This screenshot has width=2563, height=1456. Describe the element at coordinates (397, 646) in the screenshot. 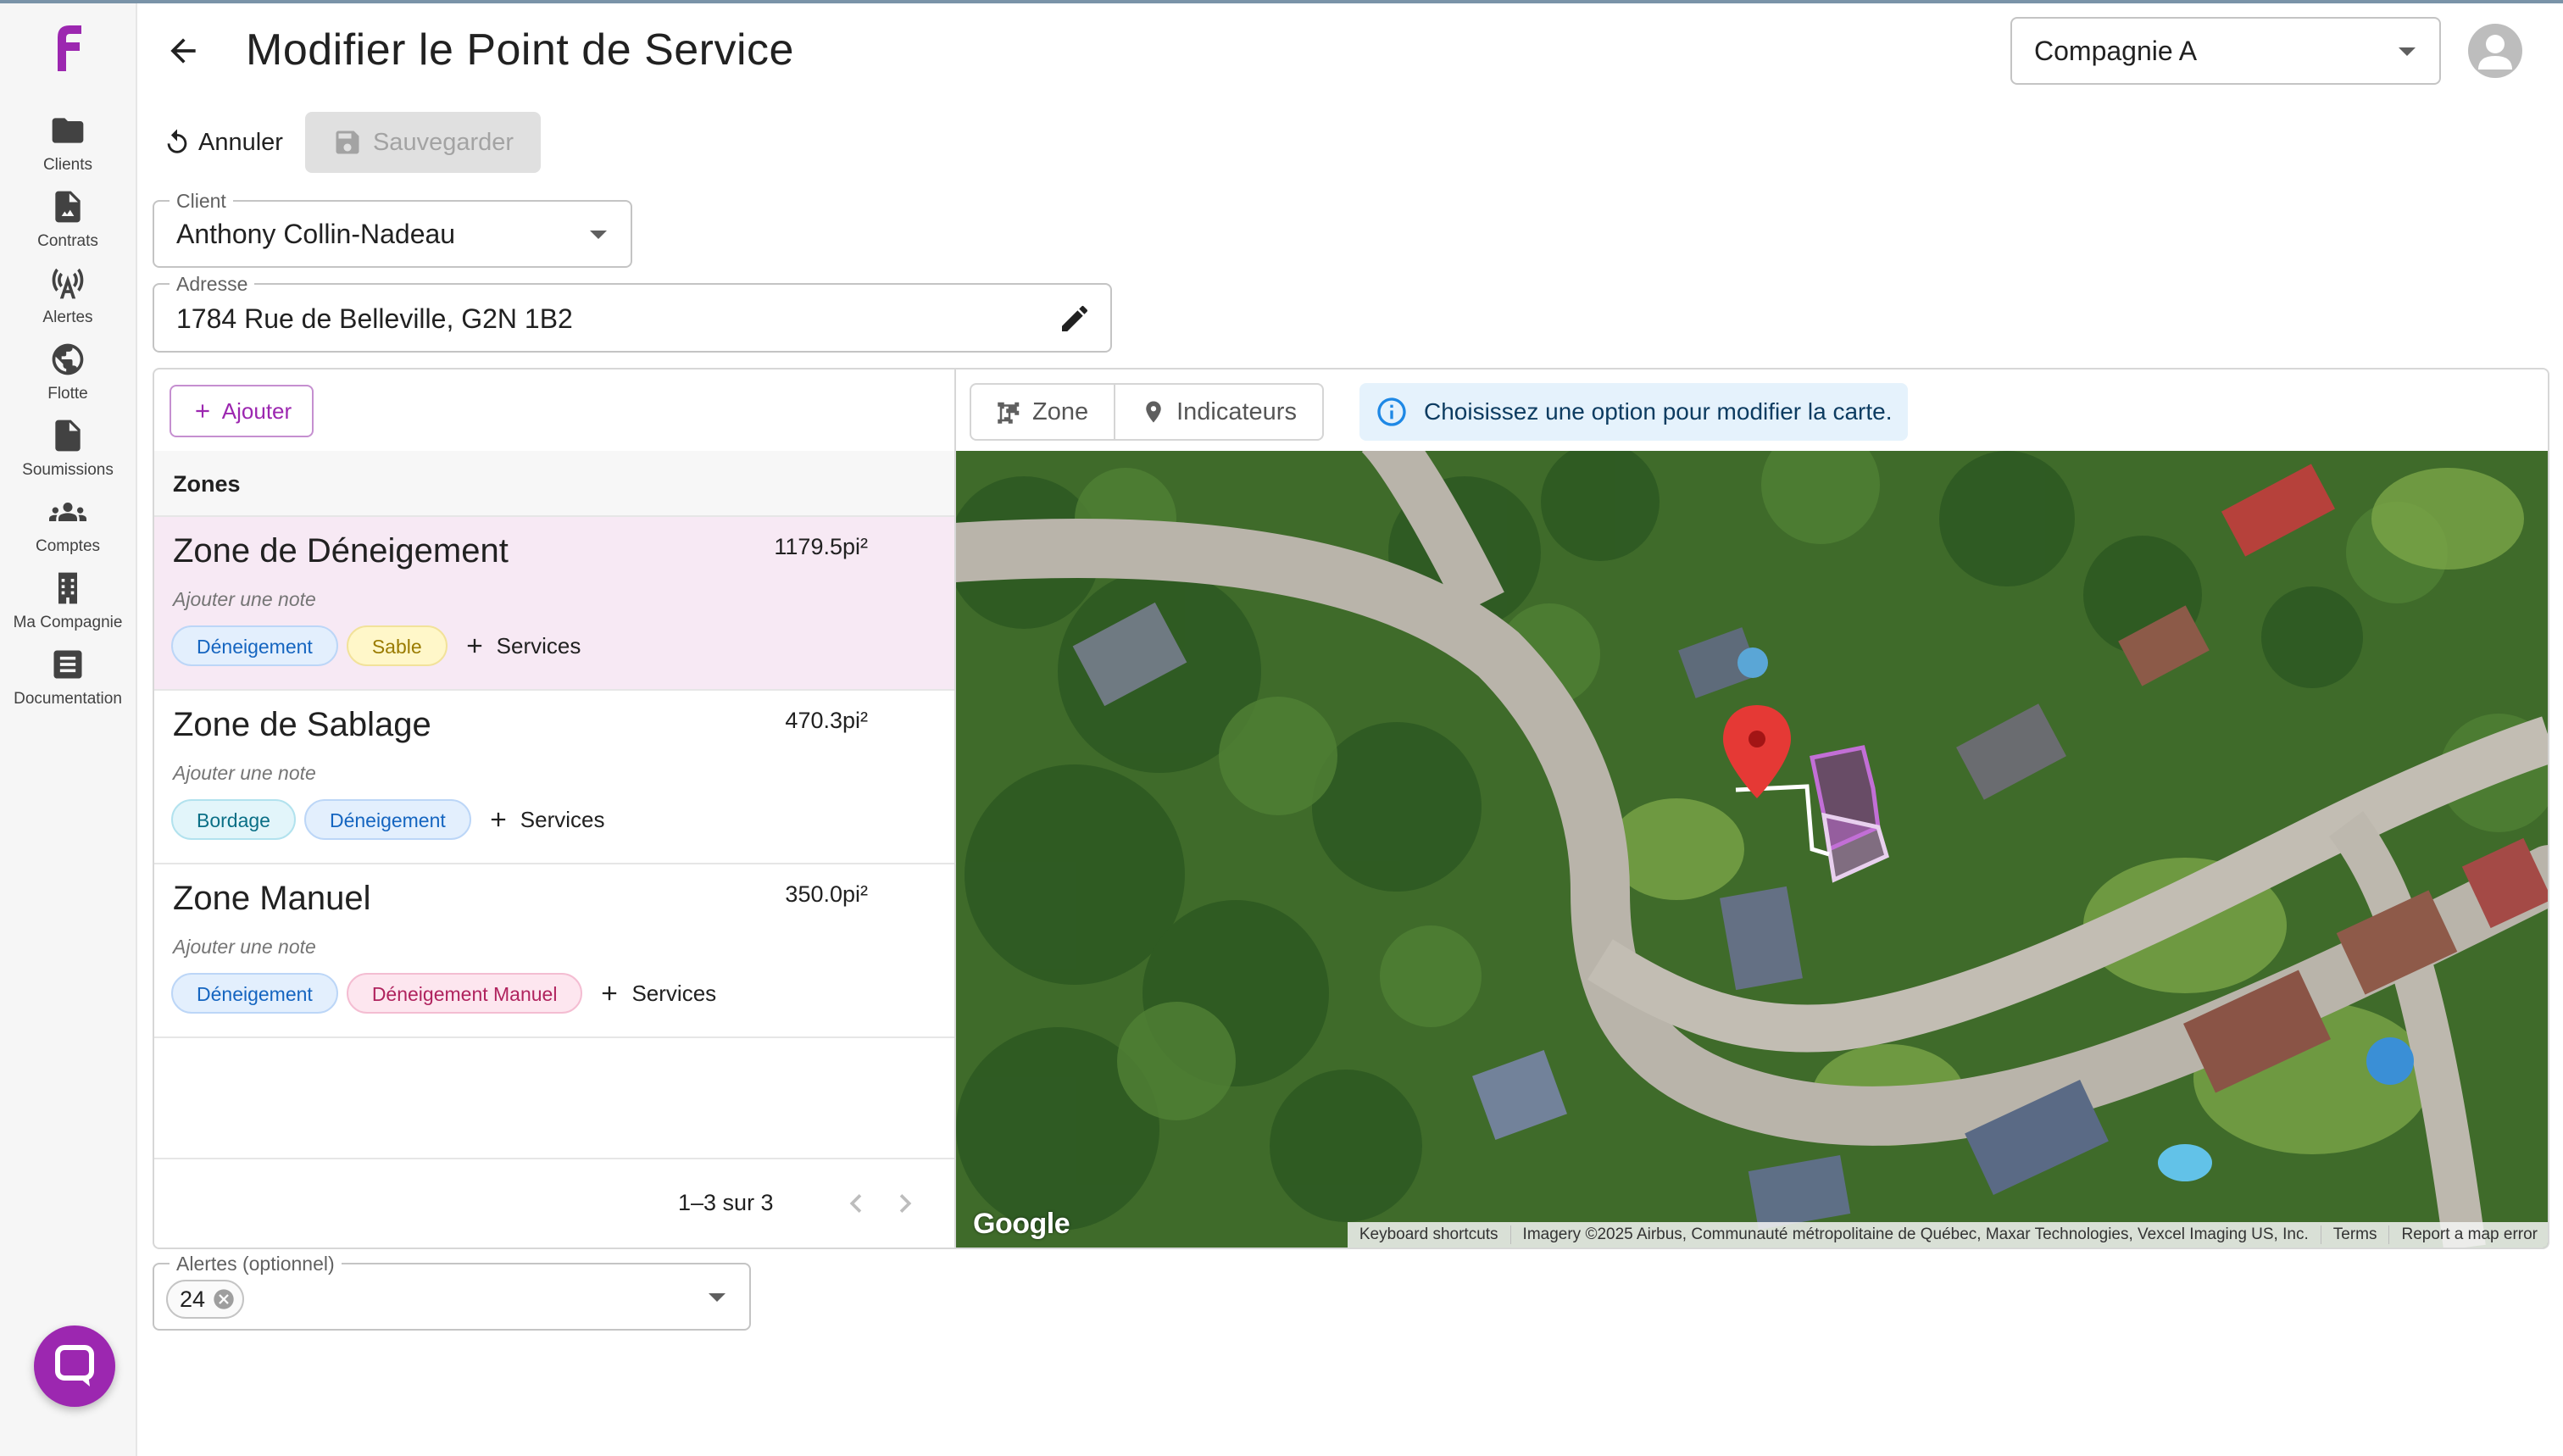

I see `service-chip: Sable` at that location.